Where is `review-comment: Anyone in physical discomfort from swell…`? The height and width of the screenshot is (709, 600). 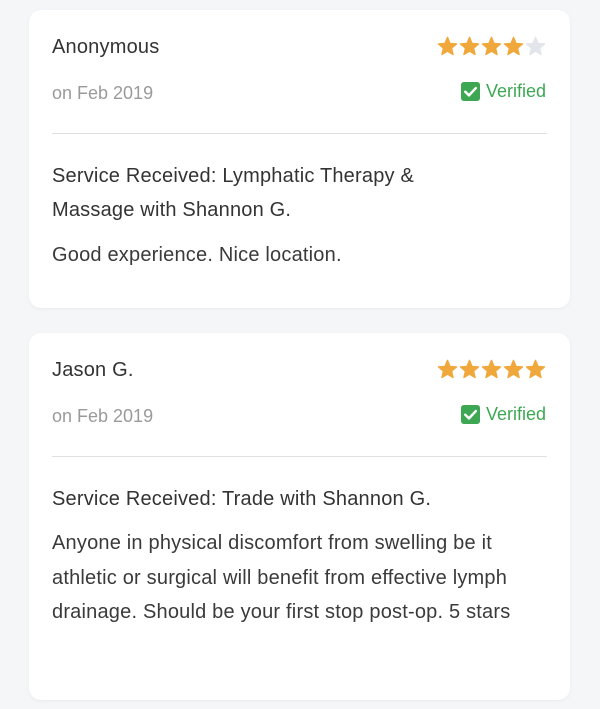 review-comment: Anyone in physical discomfort from swell… is located at coordinates (281, 577).